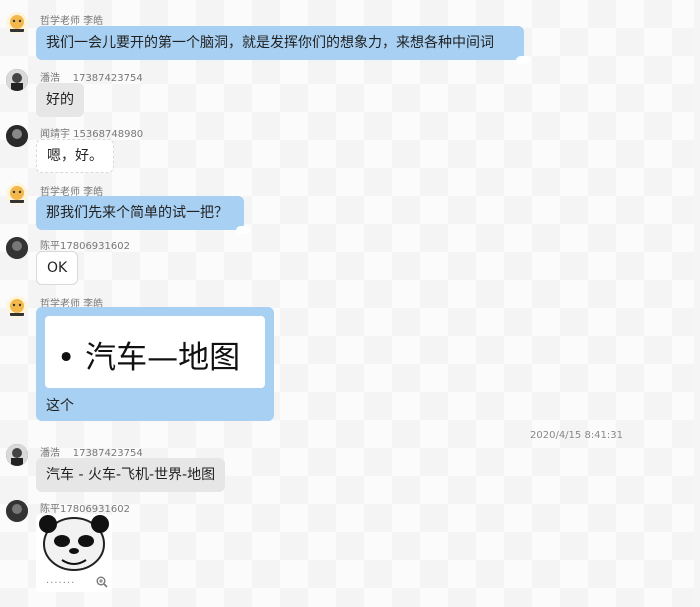  I want to click on panda-face-icon, so click(74, 543).